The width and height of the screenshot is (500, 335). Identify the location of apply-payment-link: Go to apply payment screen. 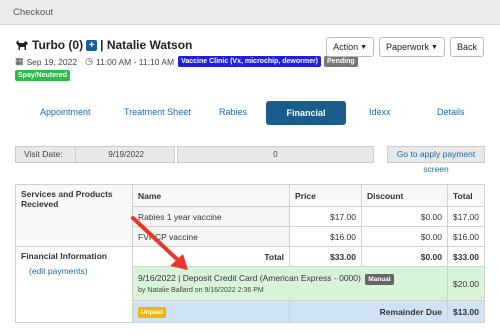
(436, 160).